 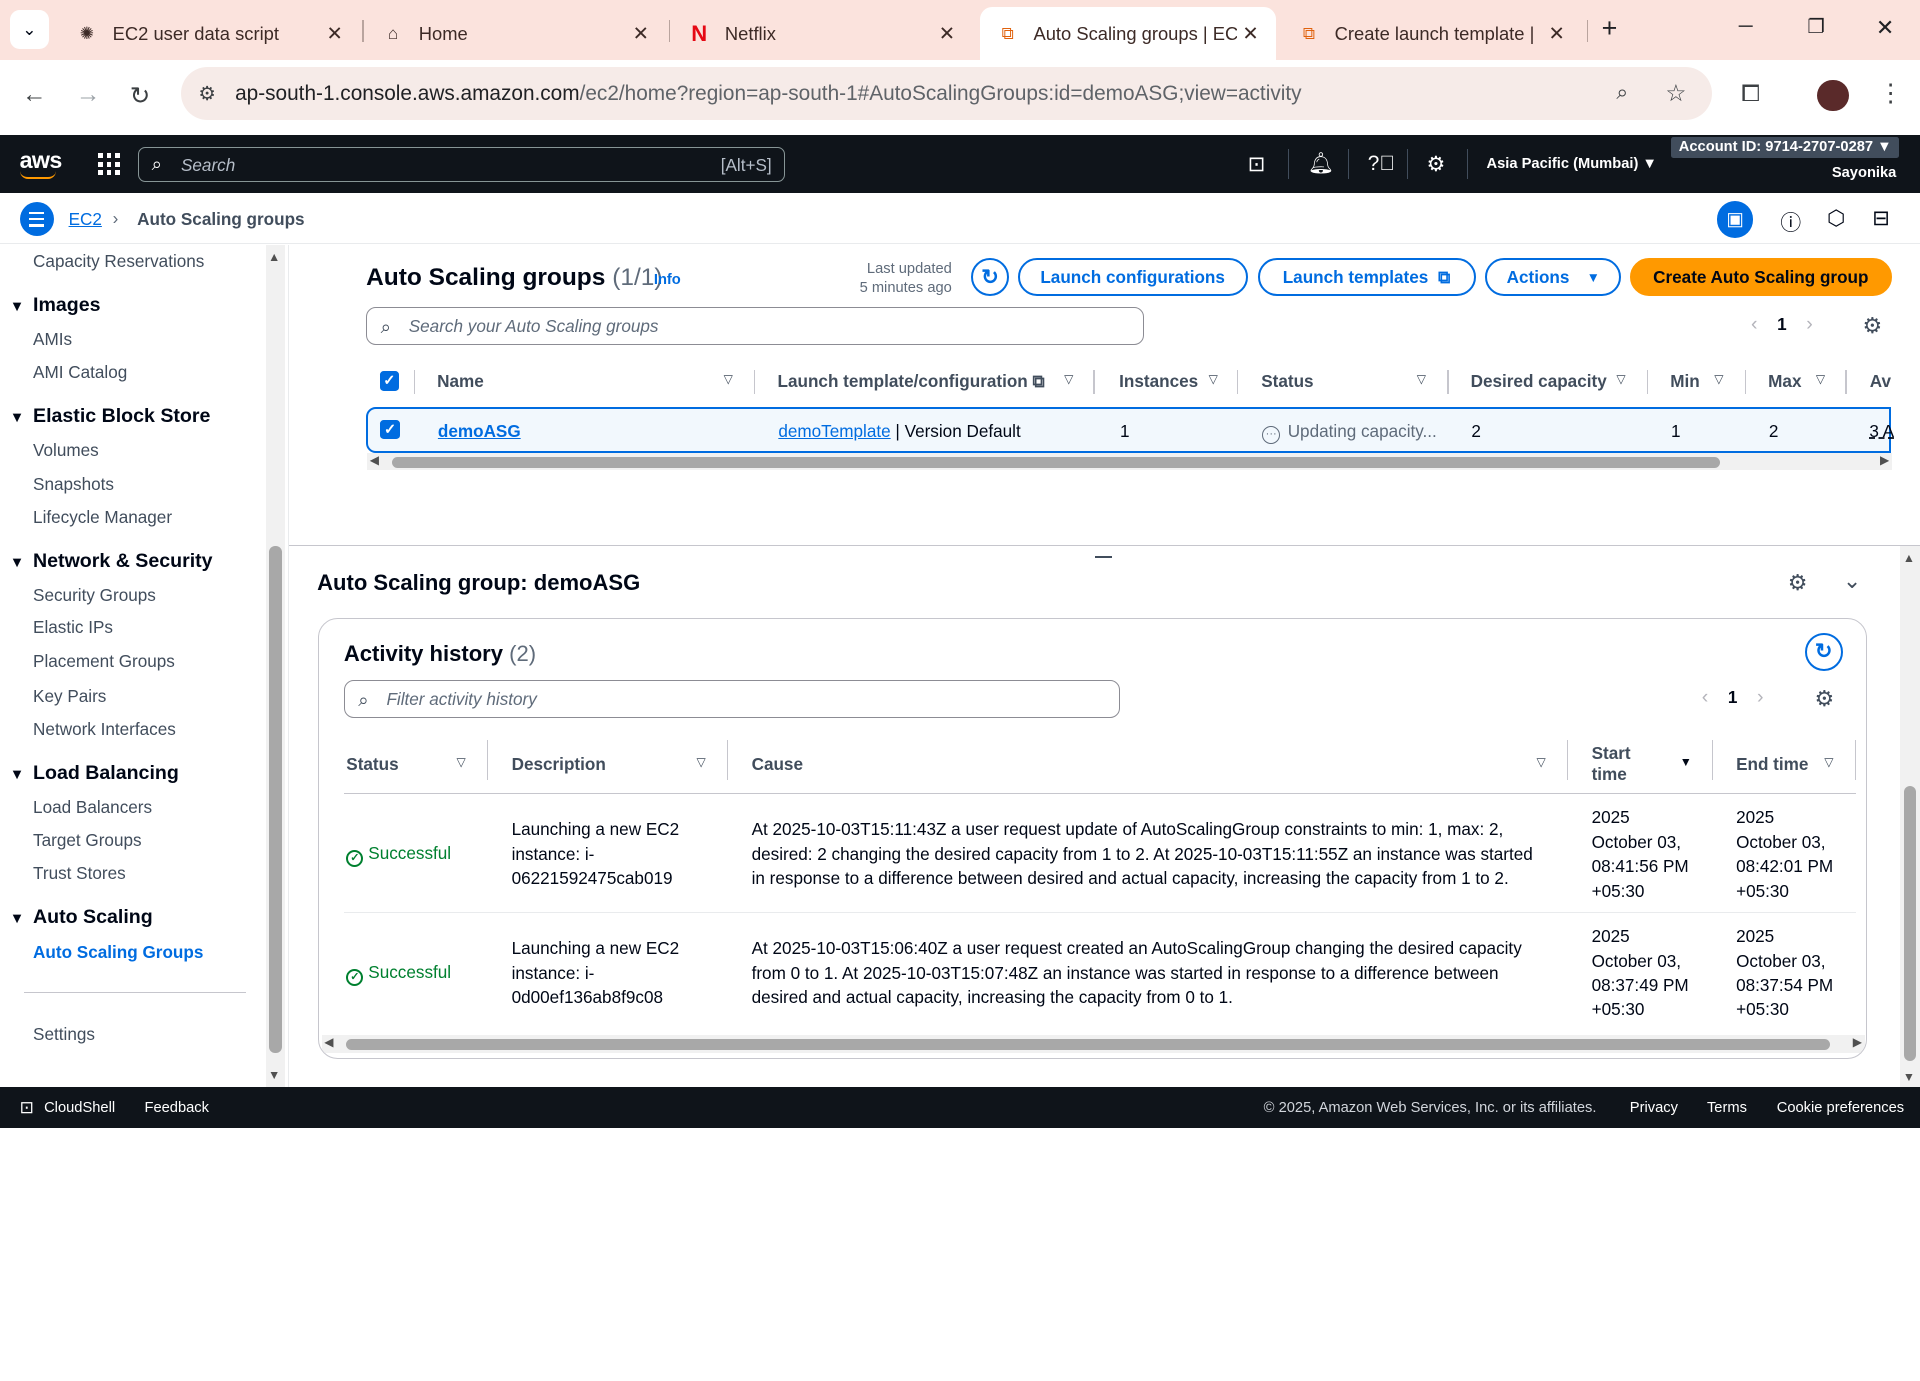 I want to click on col-status: Status, so click(x=372, y=764).